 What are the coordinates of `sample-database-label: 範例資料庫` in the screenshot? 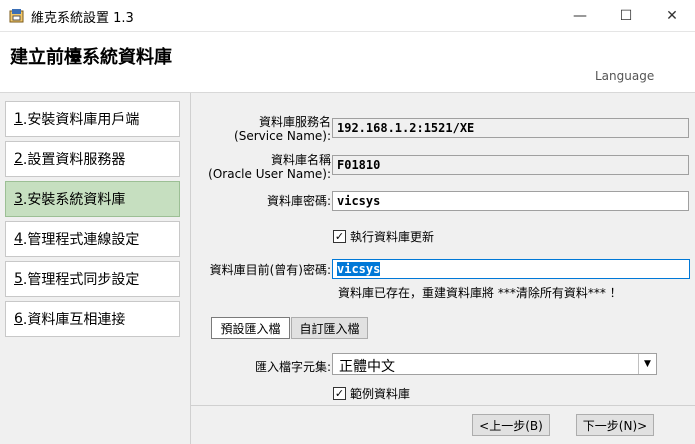 It's located at (380, 394).